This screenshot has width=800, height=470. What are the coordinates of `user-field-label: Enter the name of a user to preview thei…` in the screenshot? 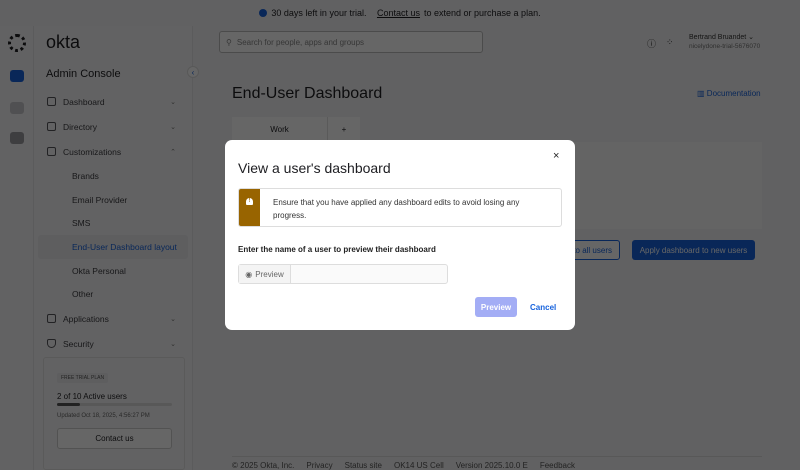 It's located at (337, 249).